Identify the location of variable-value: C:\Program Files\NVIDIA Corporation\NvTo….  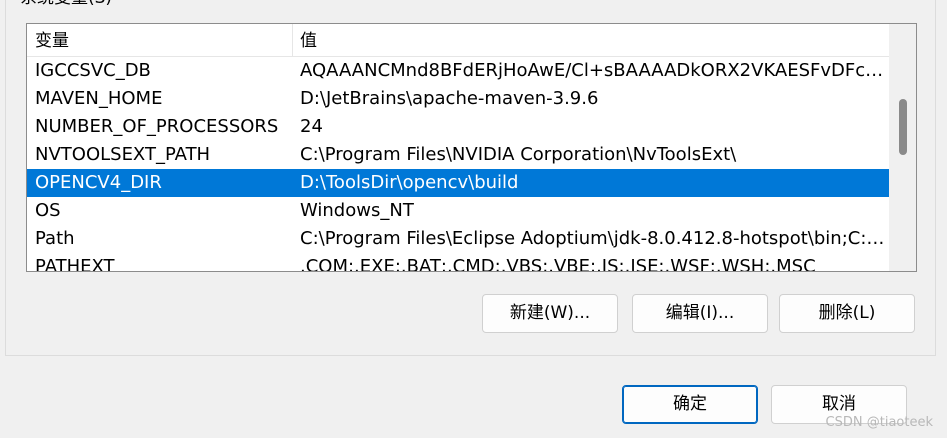
(518, 154).